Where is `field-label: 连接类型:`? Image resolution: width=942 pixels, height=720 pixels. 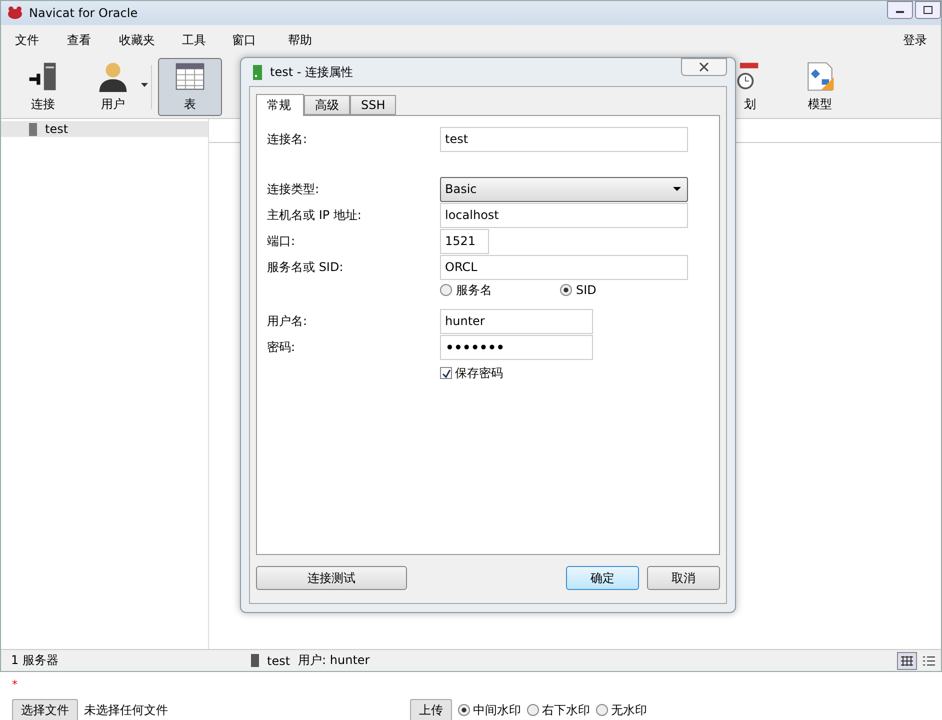 field-label: 连接类型: is located at coordinates (293, 189).